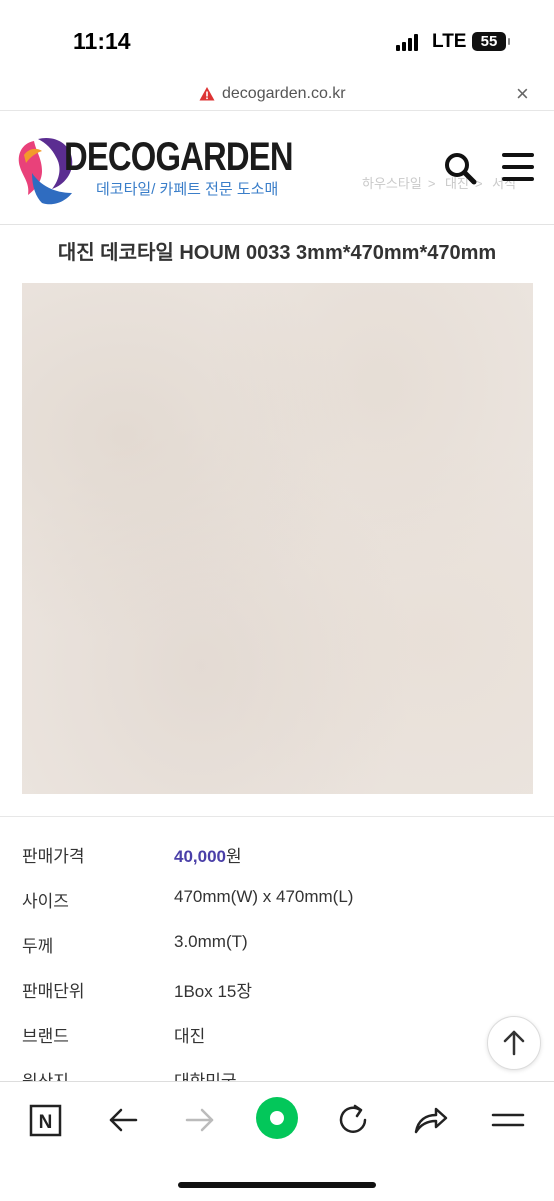  I want to click on signal-icon, so click(409, 42).